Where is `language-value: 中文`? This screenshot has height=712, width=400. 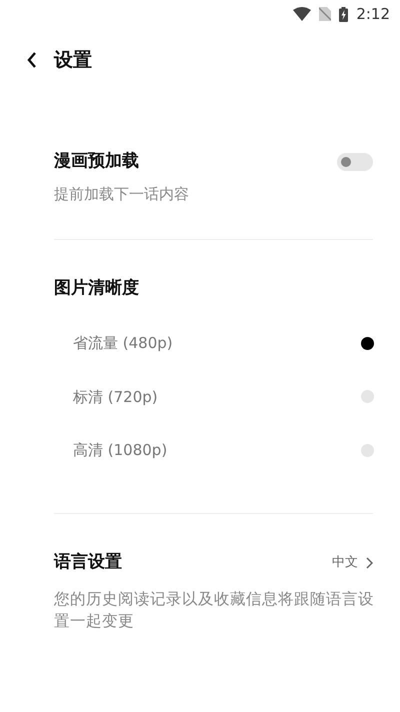 language-value: 中文 is located at coordinates (352, 562).